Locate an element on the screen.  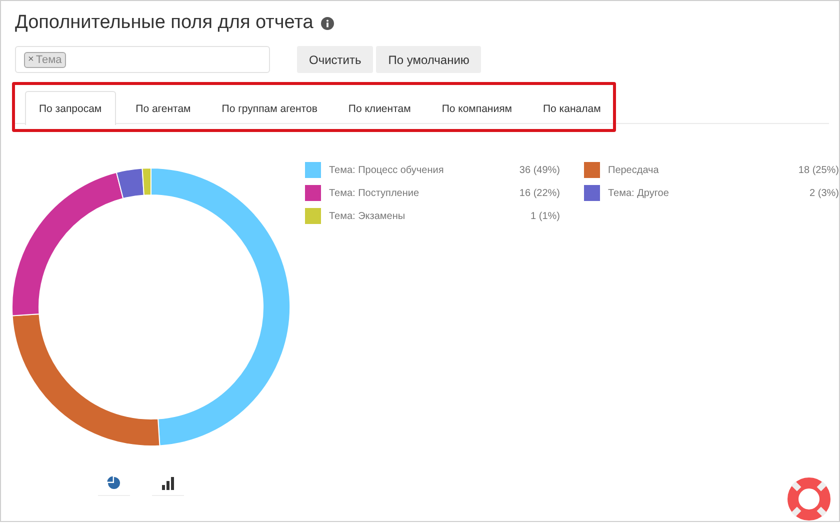
field-button: Очистить is located at coordinates (335, 59).